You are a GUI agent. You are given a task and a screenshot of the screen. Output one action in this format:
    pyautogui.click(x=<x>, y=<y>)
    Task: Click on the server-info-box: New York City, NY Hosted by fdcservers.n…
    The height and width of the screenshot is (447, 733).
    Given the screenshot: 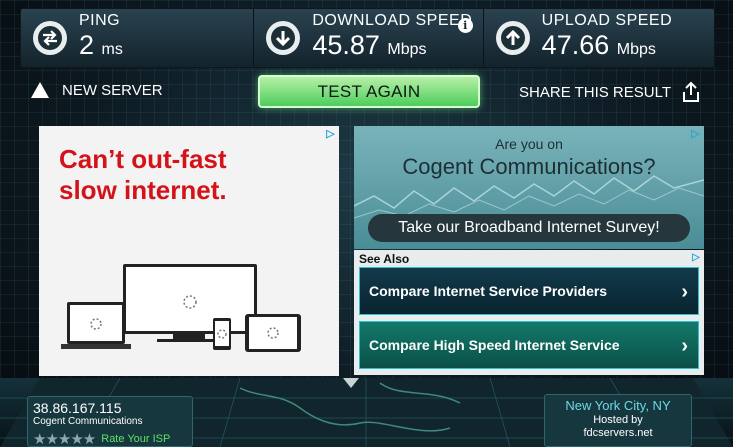 What is the action you would take?
    pyautogui.click(x=618, y=420)
    